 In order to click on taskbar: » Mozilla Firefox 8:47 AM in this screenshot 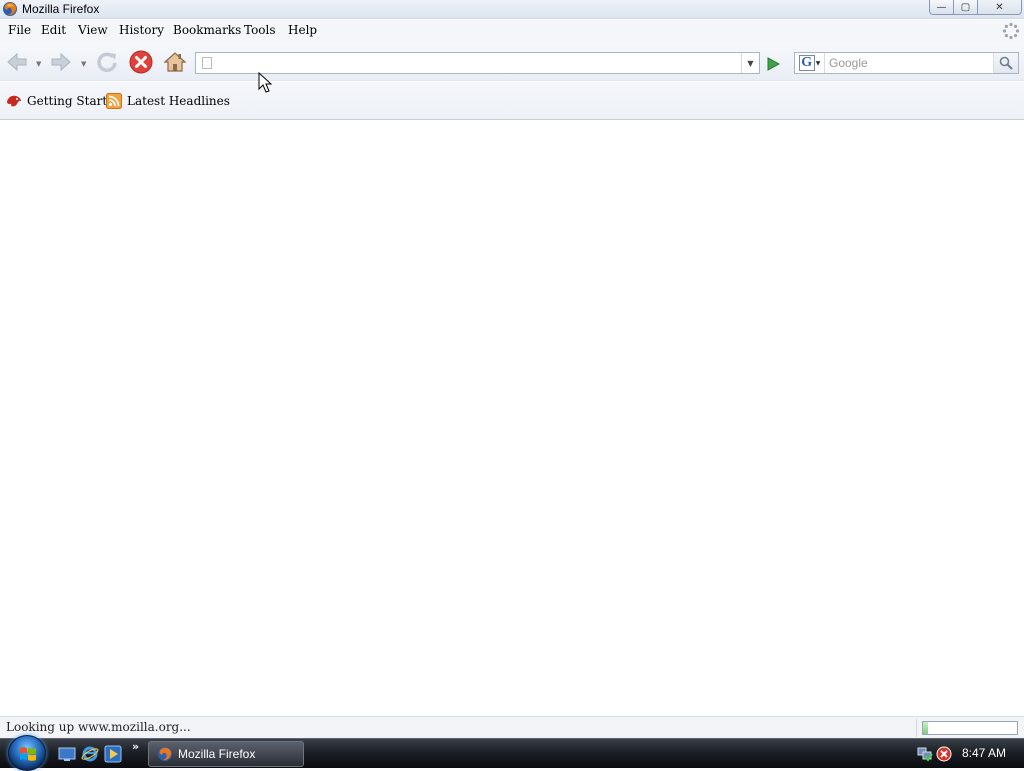, I will do `click(512, 753)`.